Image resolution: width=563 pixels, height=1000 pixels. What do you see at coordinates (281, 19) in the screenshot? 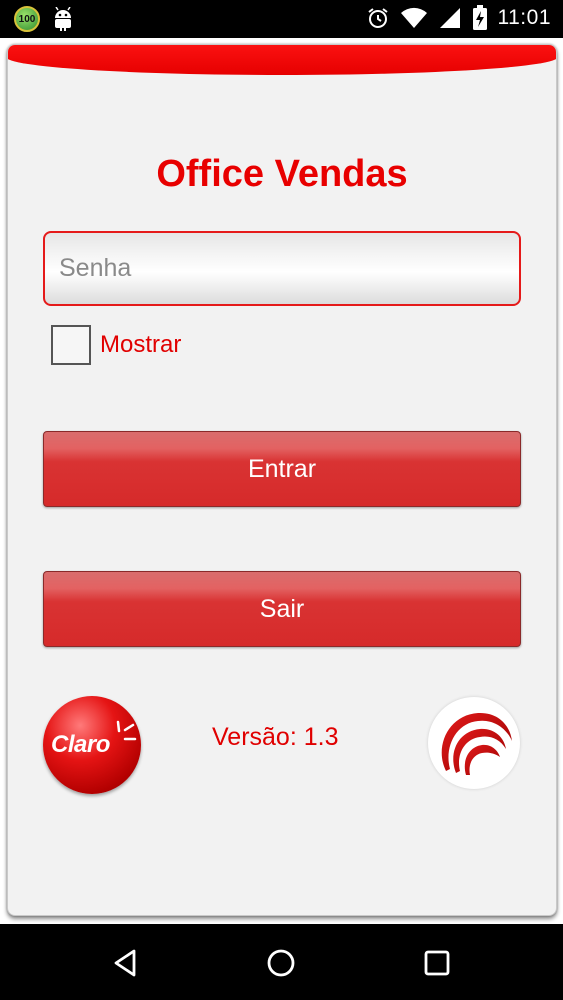
I see `status-bar: 100 11:01` at bounding box center [281, 19].